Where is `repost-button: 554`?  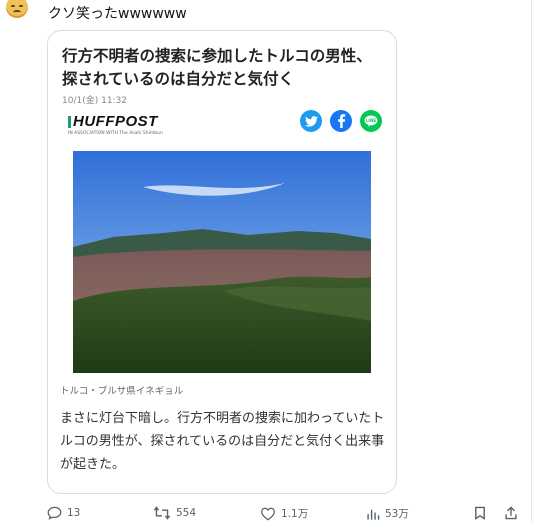
repost-button: 554 is located at coordinates (174, 513).